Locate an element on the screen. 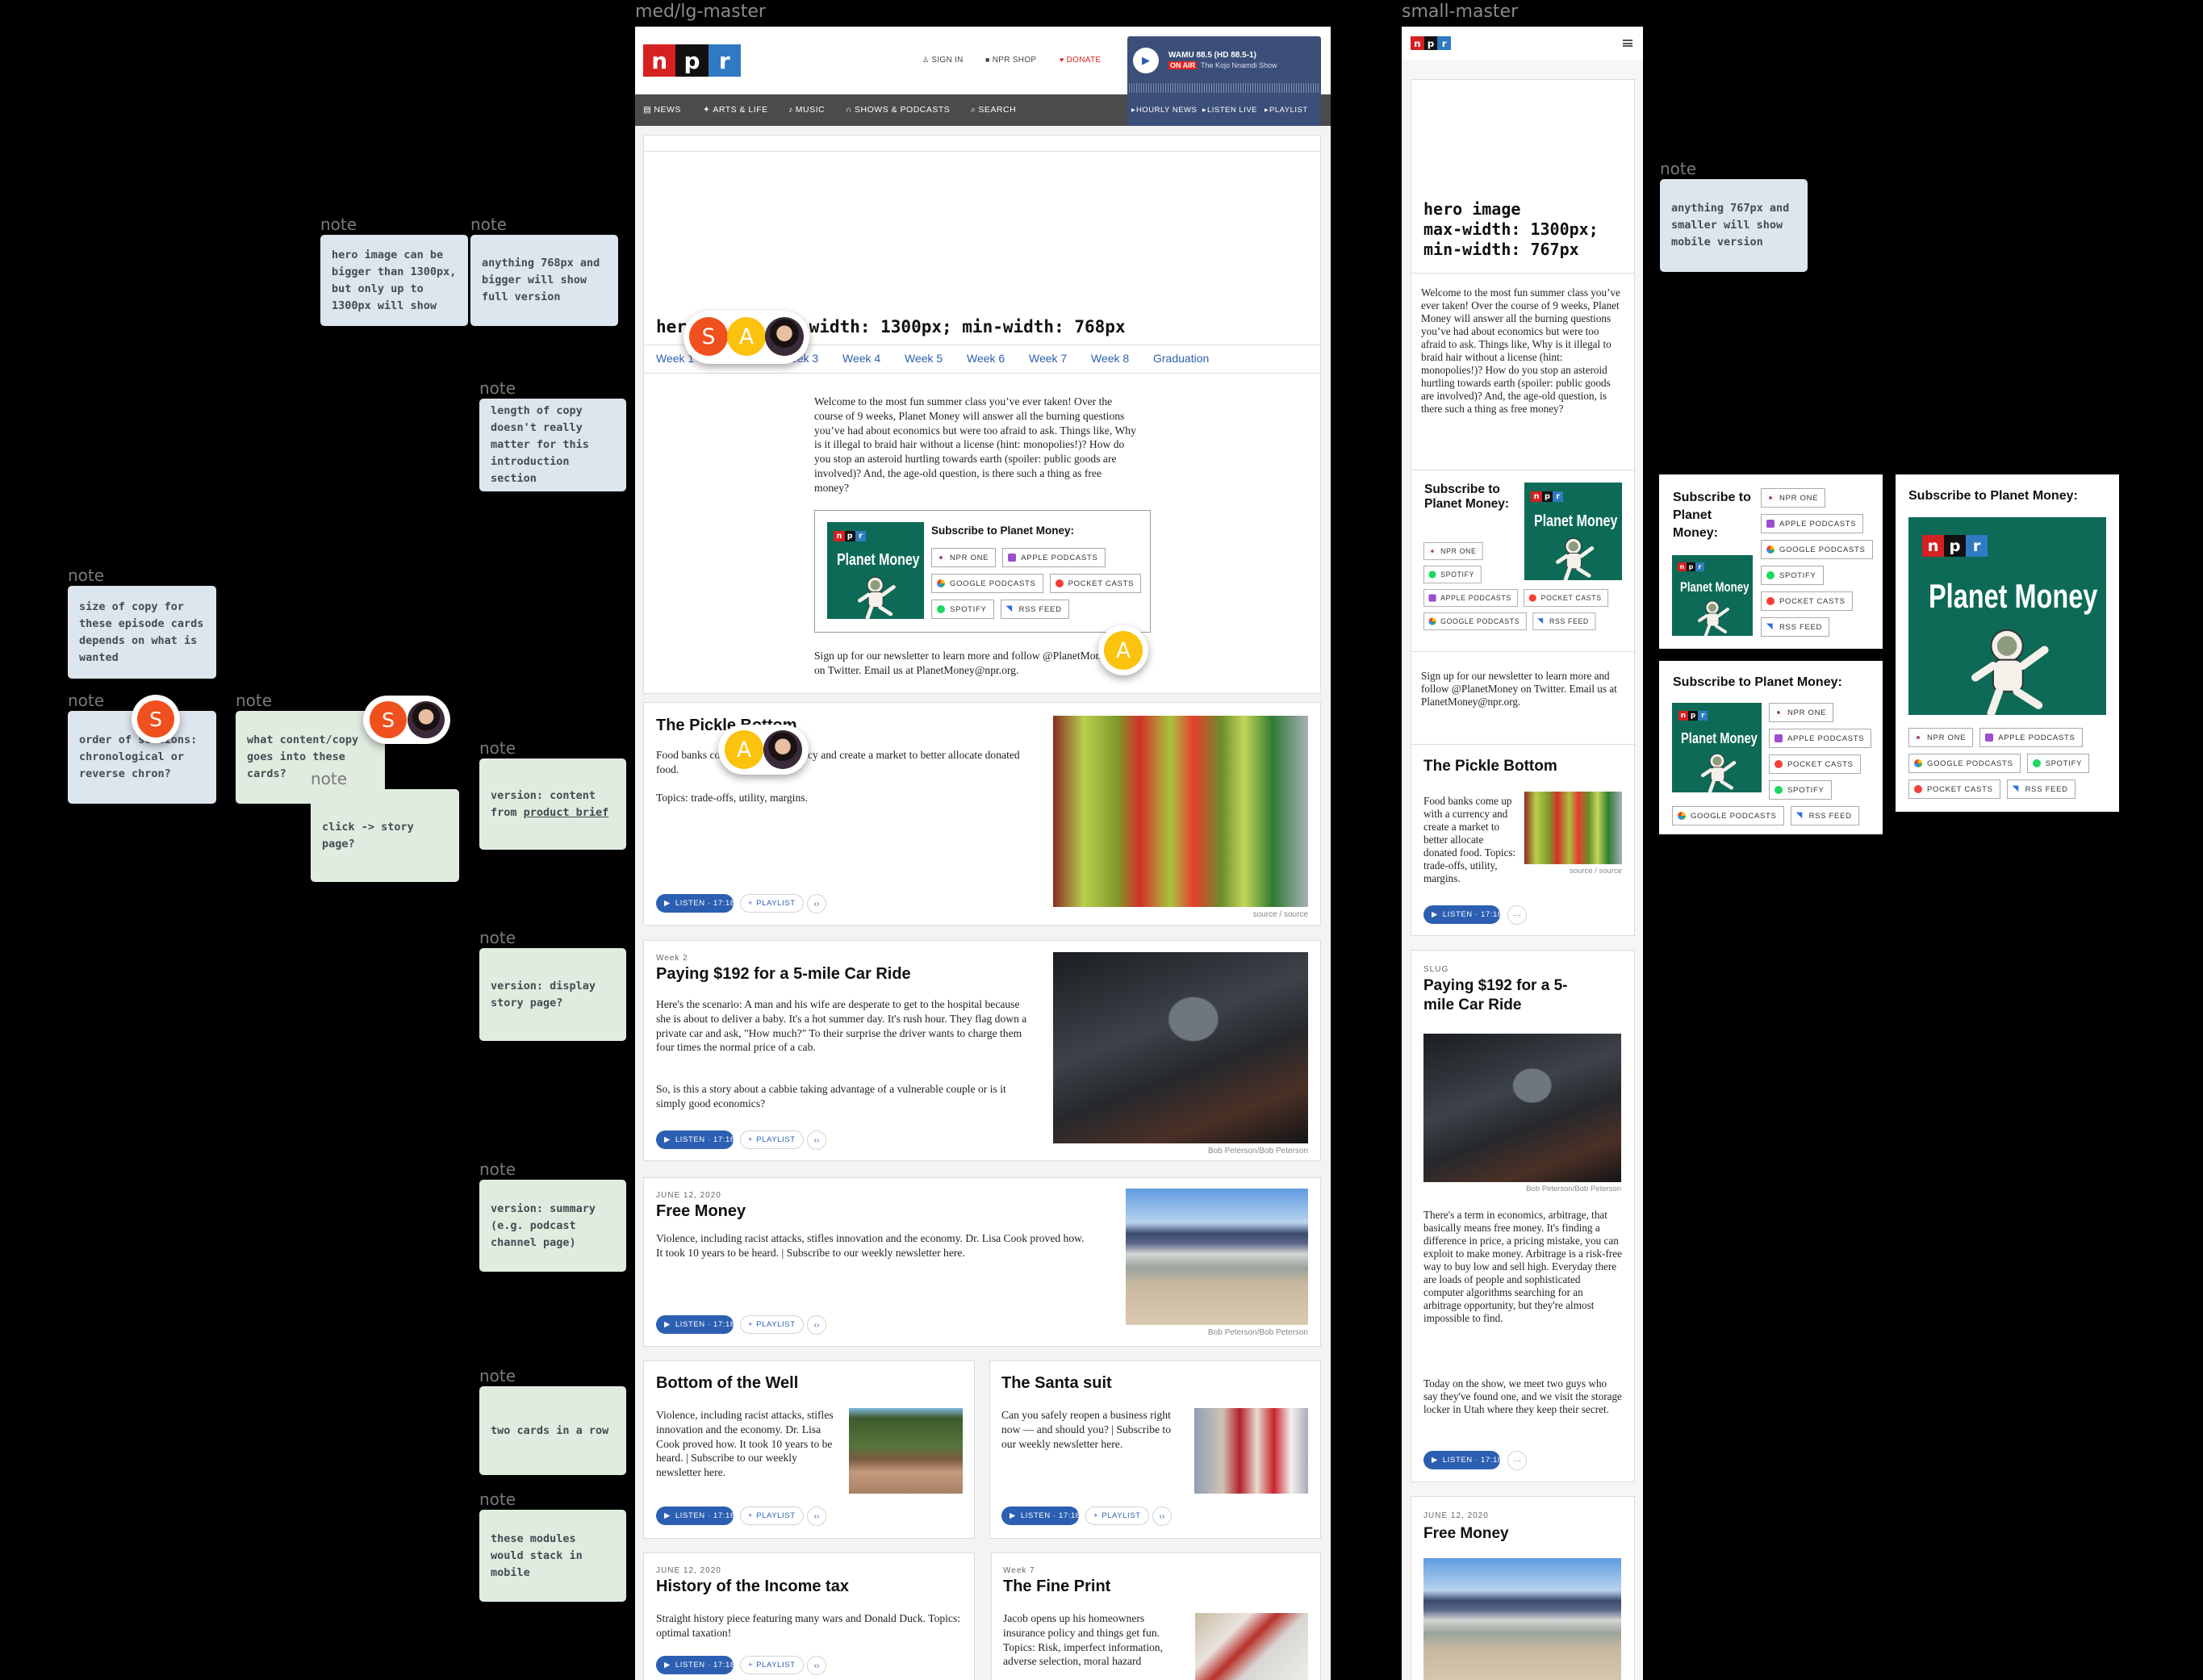  tab-week-8: Week 8 is located at coordinates (1110, 359).